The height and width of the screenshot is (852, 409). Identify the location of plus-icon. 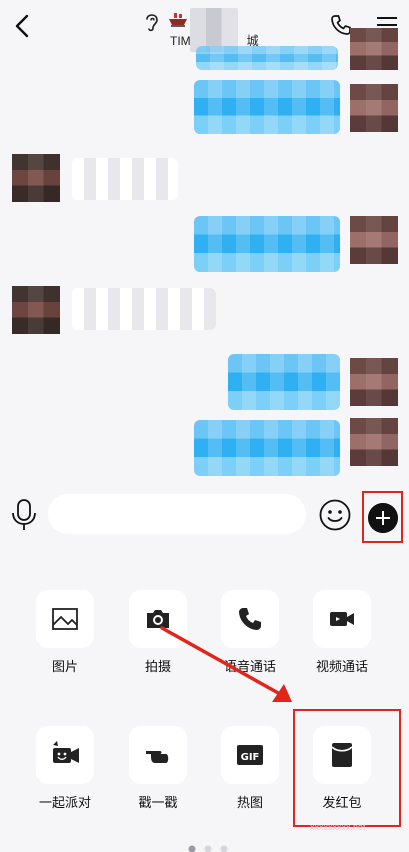
(383, 518).